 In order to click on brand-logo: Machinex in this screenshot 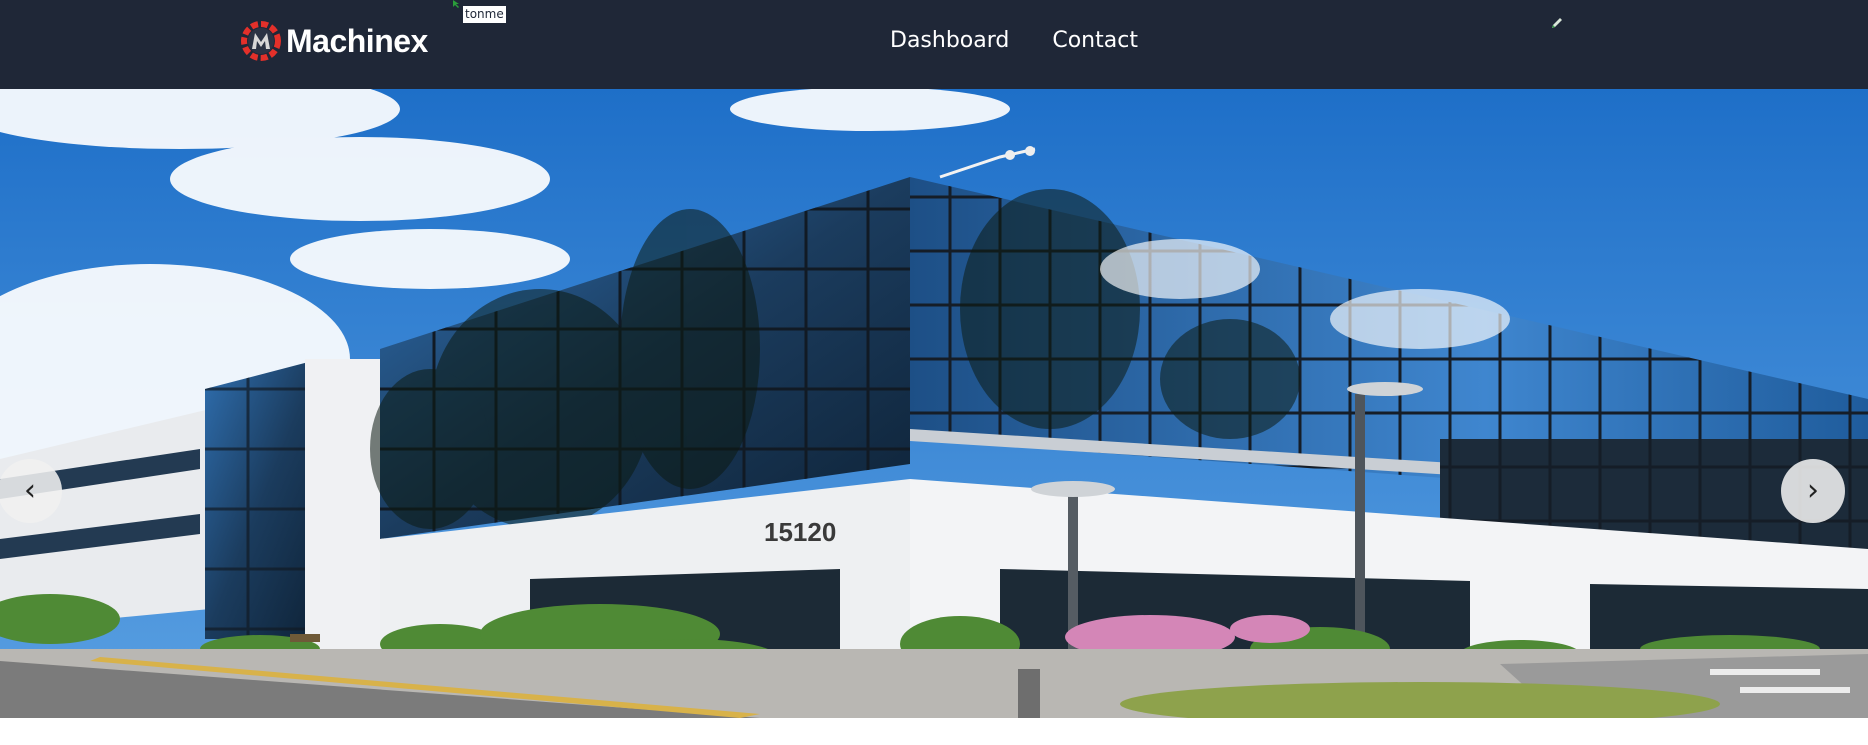, I will do `click(334, 41)`.